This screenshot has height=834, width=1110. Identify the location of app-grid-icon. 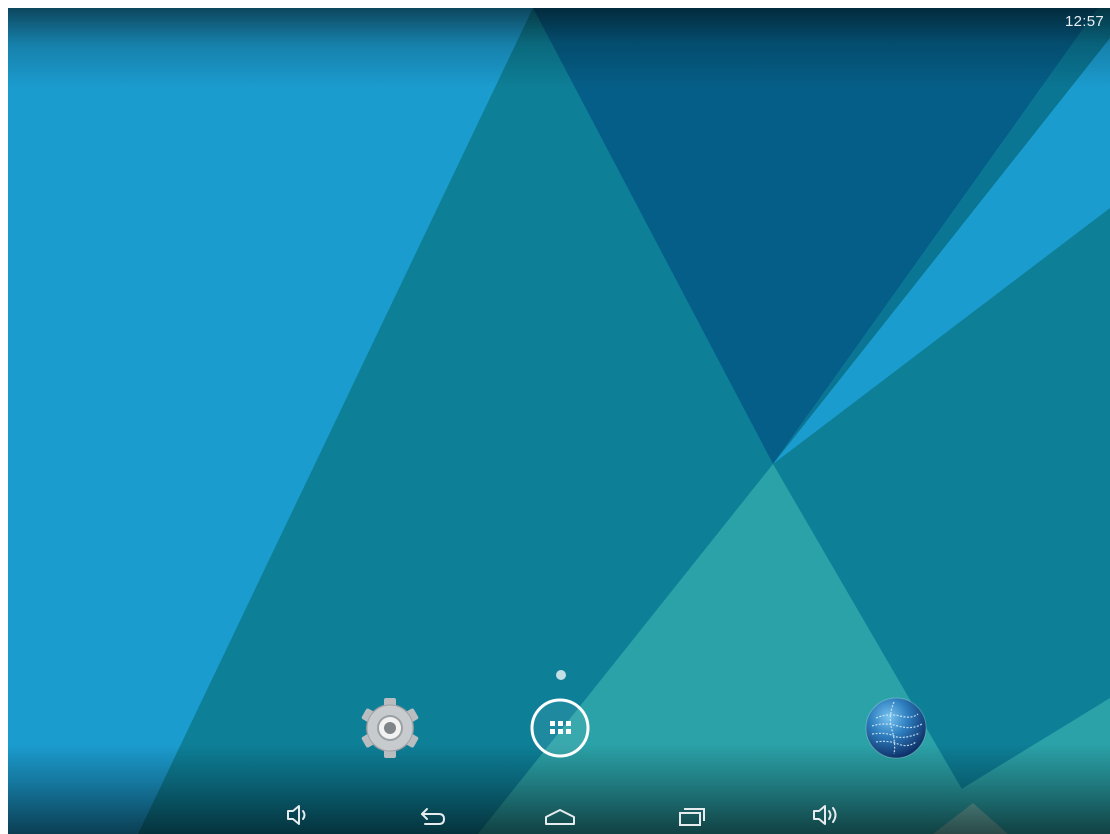
(560, 728).